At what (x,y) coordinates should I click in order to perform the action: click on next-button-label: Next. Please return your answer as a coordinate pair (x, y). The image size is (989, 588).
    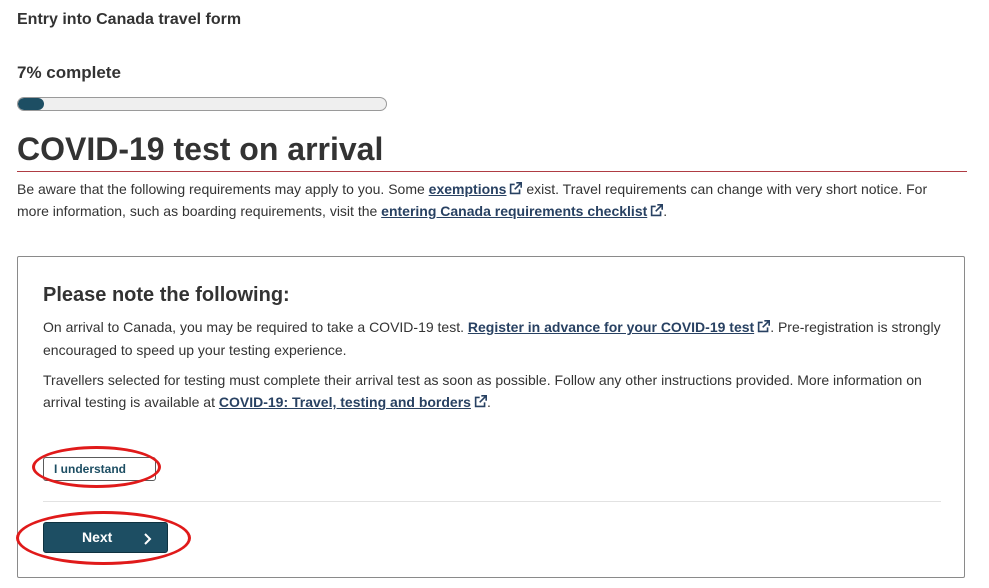
    Looking at the image, I should click on (97, 537).